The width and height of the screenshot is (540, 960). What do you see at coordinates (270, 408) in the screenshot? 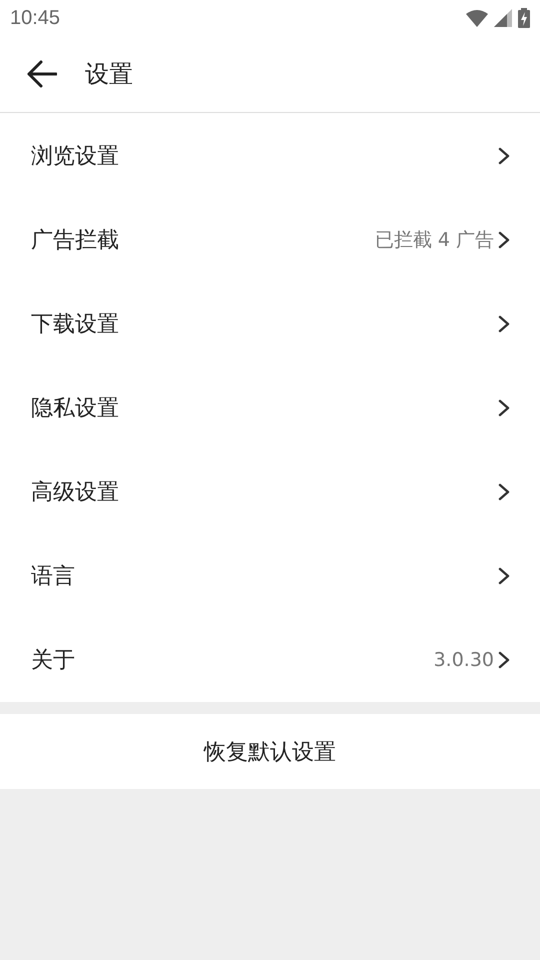
I see `settings-row: 隐私设置` at bounding box center [270, 408].